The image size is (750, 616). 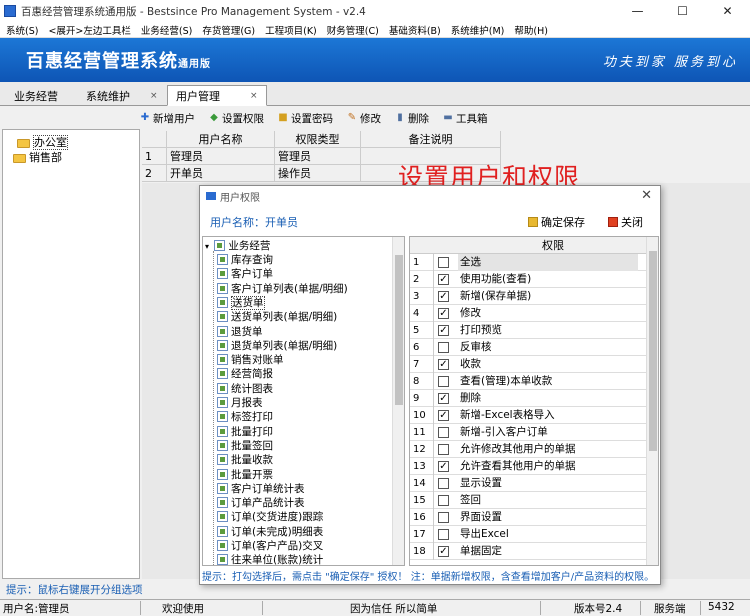 I want to click on add-user-button: ✚ 新增用户, so click(x=167, y=118).